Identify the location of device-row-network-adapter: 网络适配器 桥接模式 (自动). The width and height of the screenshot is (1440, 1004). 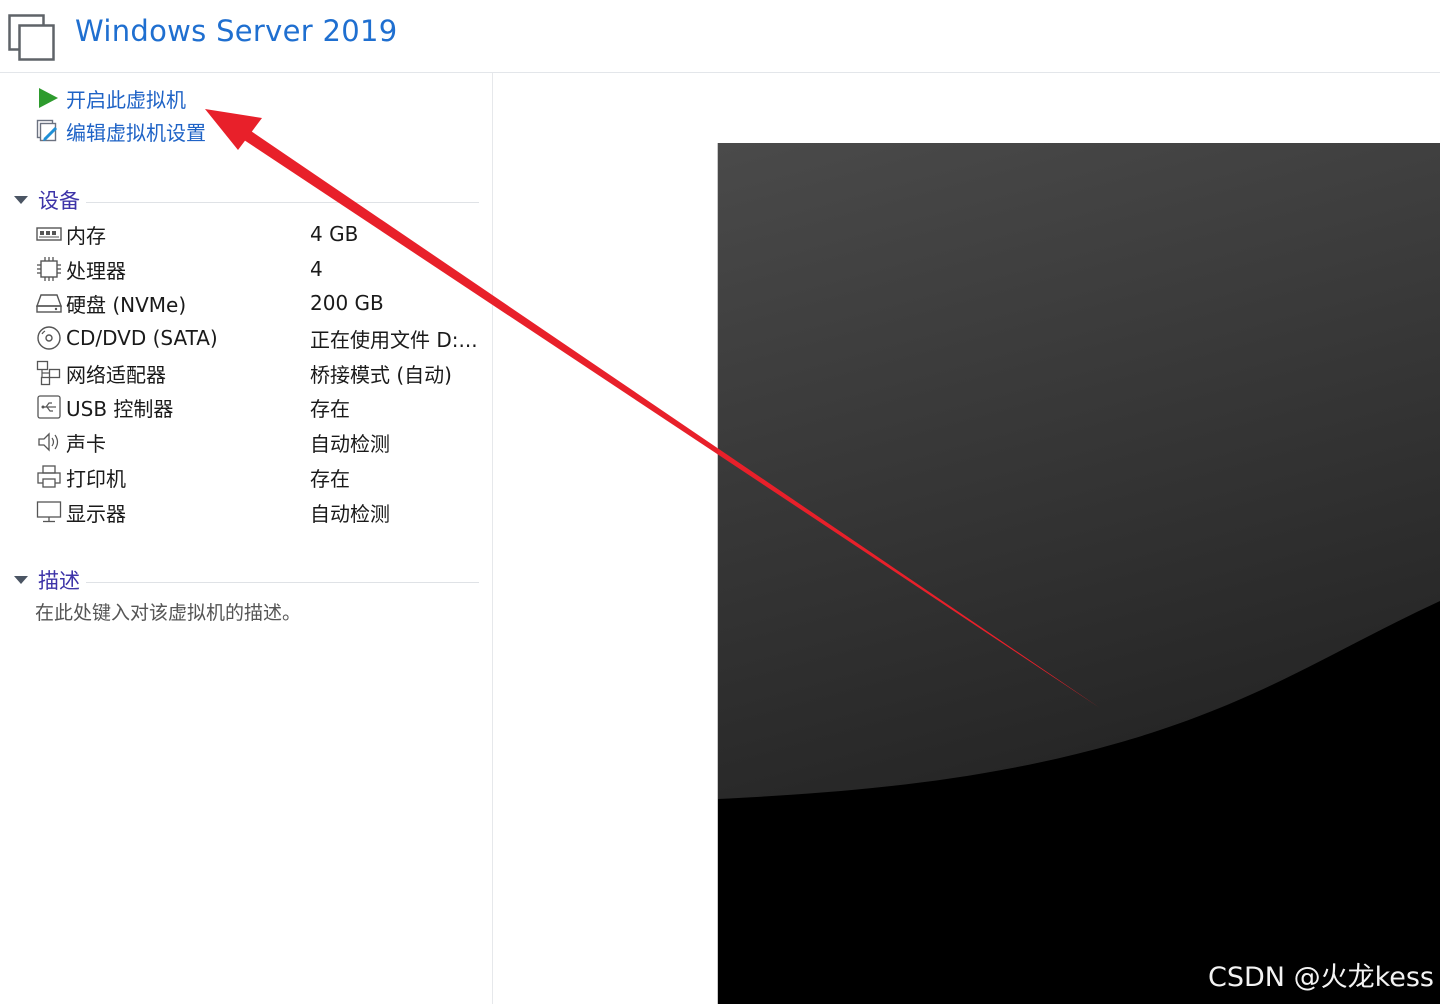
(261, 373).